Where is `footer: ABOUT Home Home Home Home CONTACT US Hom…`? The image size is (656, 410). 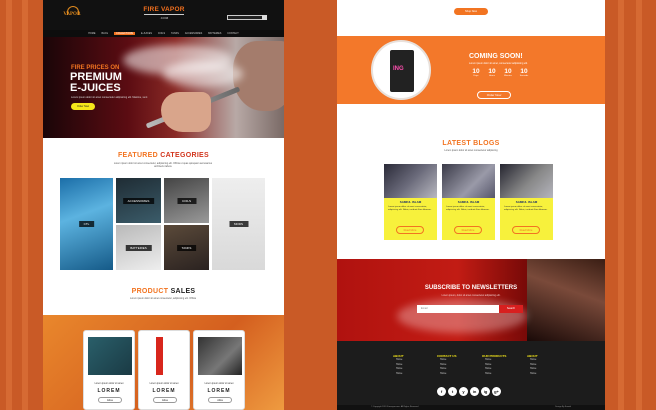
footer: ABOUT Home Home Home Home CONTACT US Hom… is located at coordinates (471, 375).